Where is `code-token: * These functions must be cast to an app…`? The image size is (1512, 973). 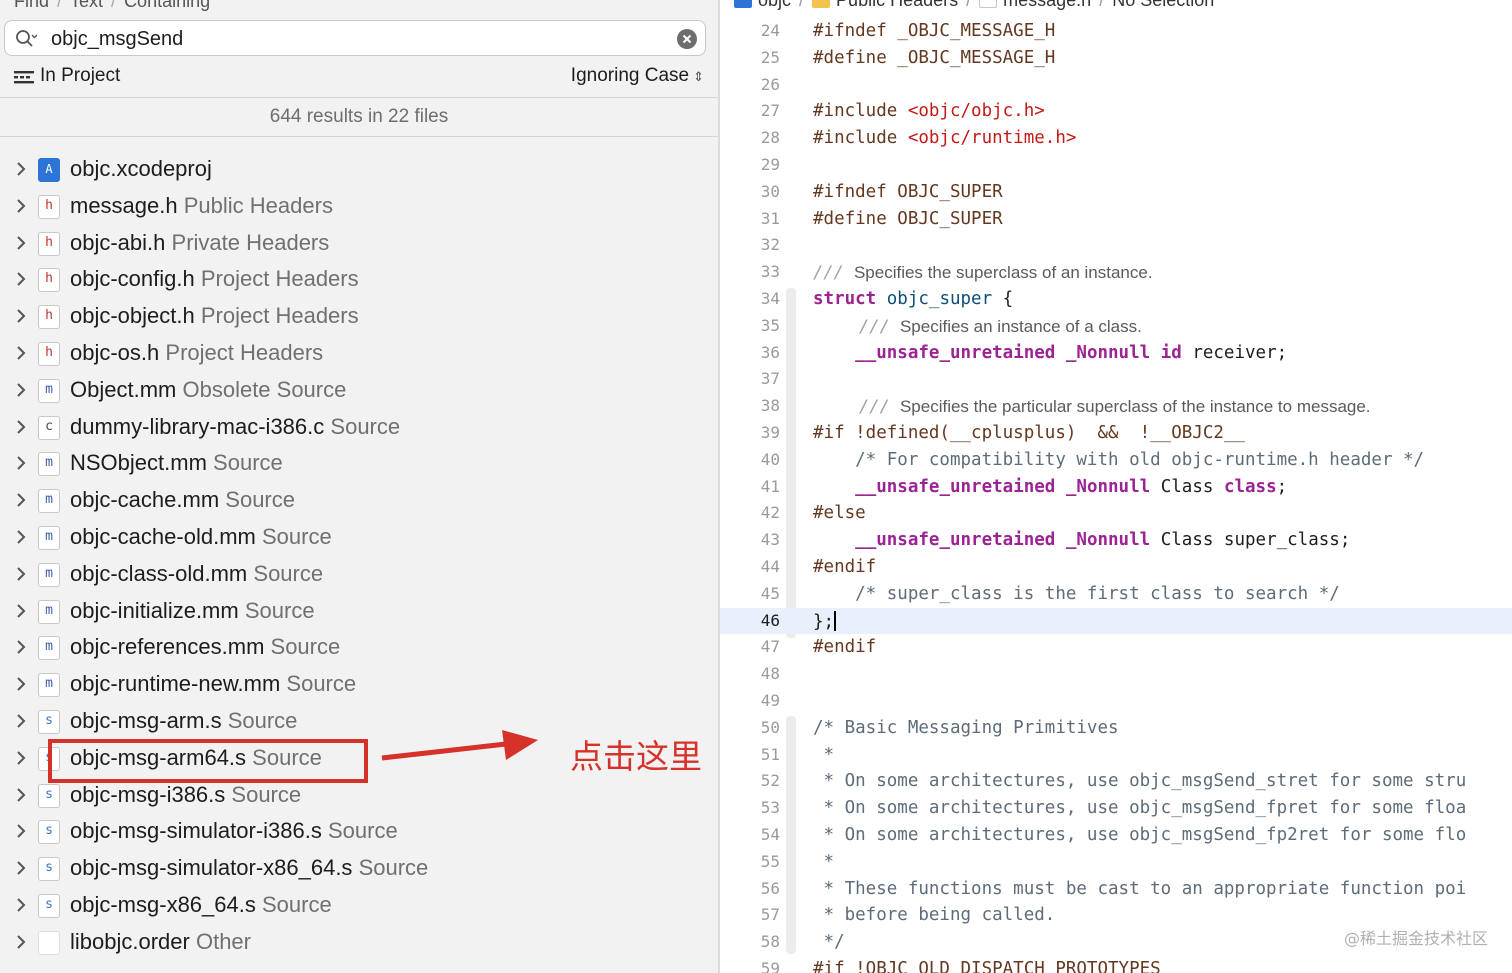 code-token: * These functions must be cast to an app… is located at coordinates (1140, 888).